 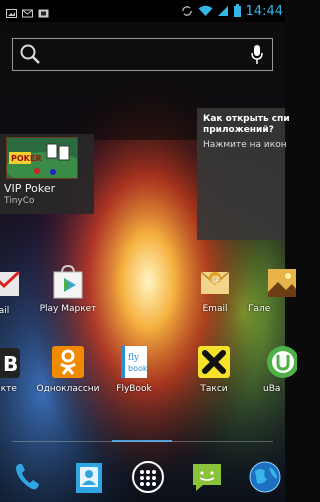 I want to click on app-odnoklassniki: Одноклассни, so click(x=68, y=369).